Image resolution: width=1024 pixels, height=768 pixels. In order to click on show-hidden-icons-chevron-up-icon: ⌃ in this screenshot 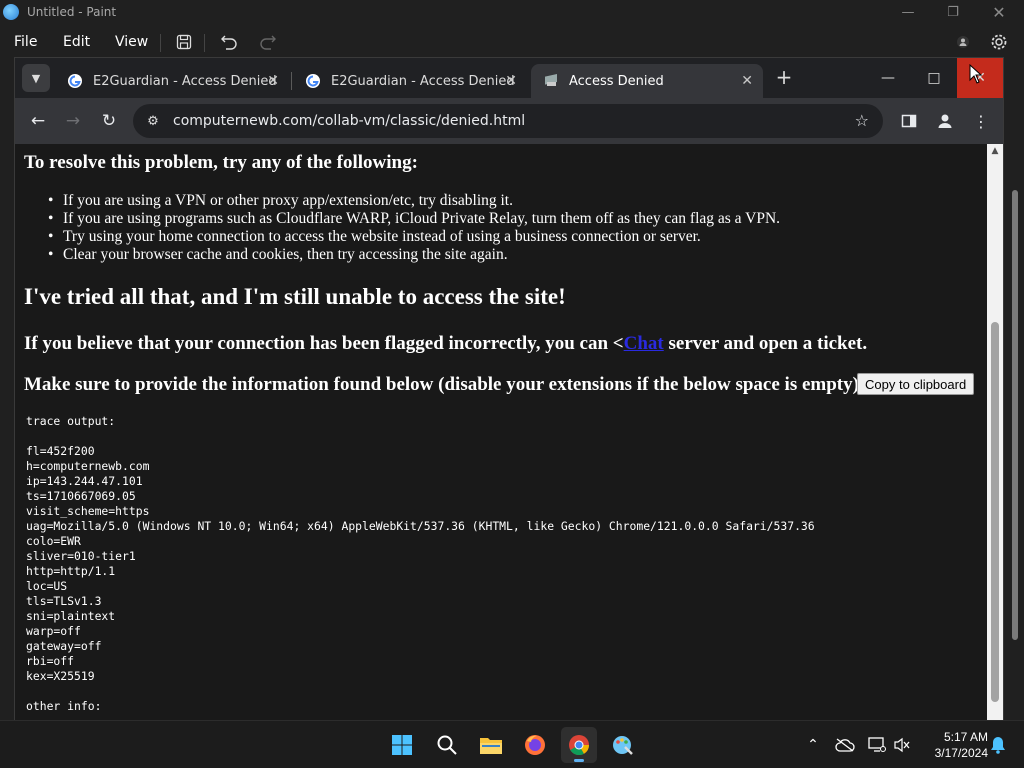, I will do `click(813, 745)`.